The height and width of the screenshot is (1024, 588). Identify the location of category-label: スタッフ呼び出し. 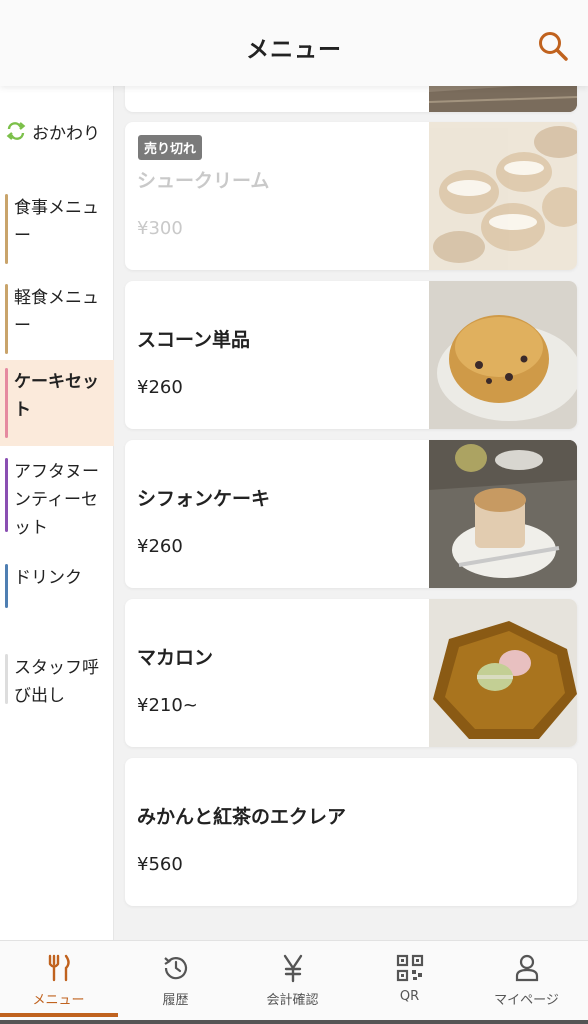
(56, 682).